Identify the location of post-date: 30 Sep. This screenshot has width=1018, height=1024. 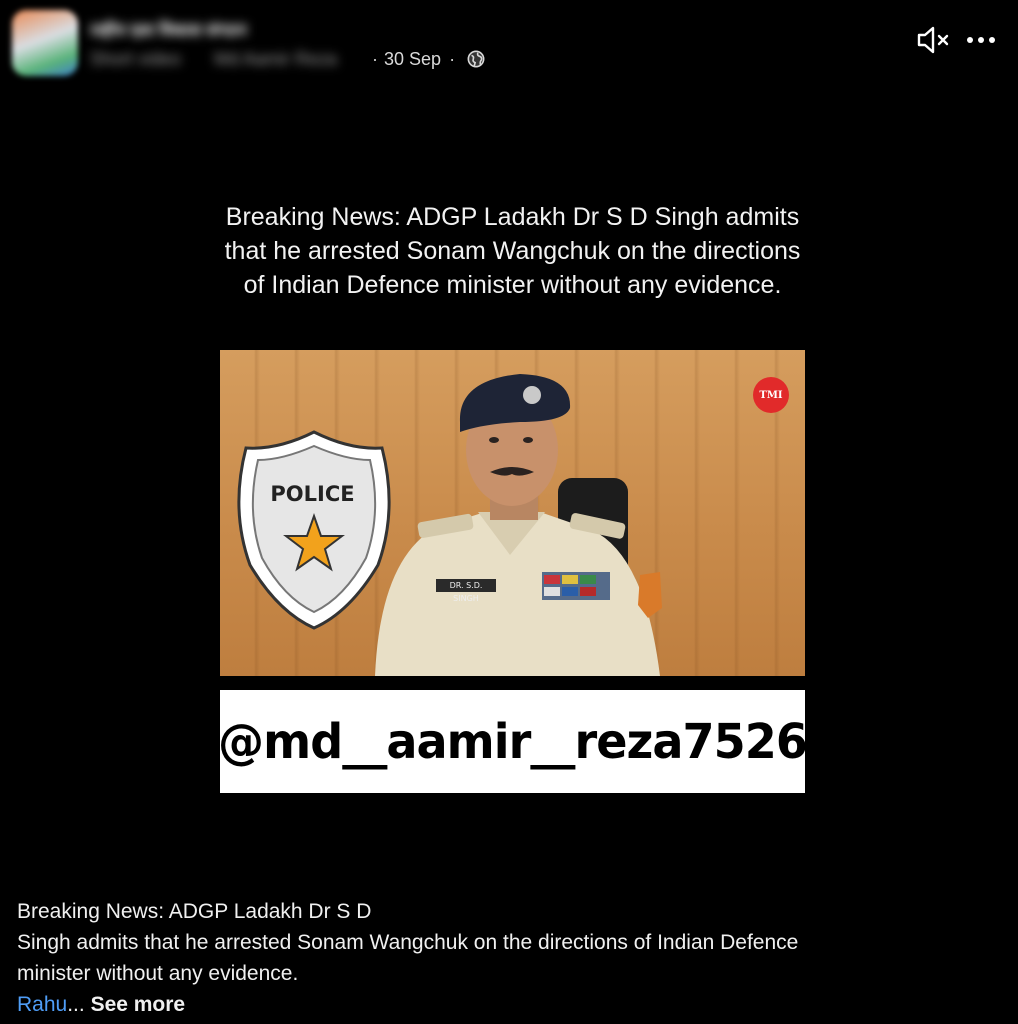
(412, 59).